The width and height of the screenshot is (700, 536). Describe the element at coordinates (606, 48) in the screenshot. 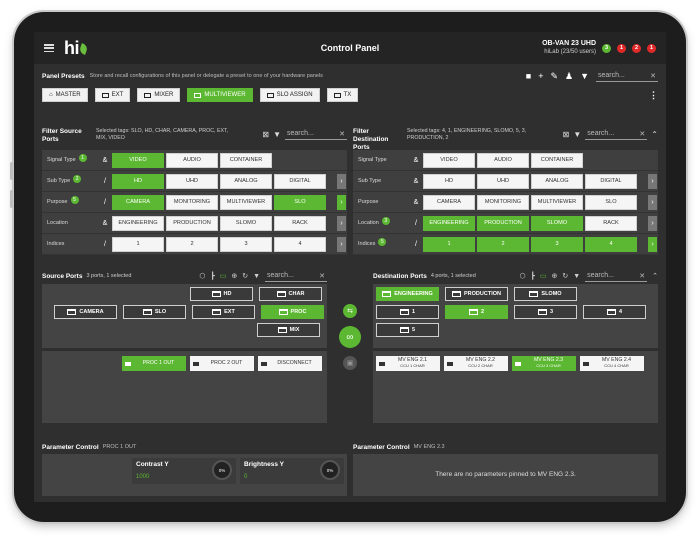

I see `status-ok-icon: 3` at that location.